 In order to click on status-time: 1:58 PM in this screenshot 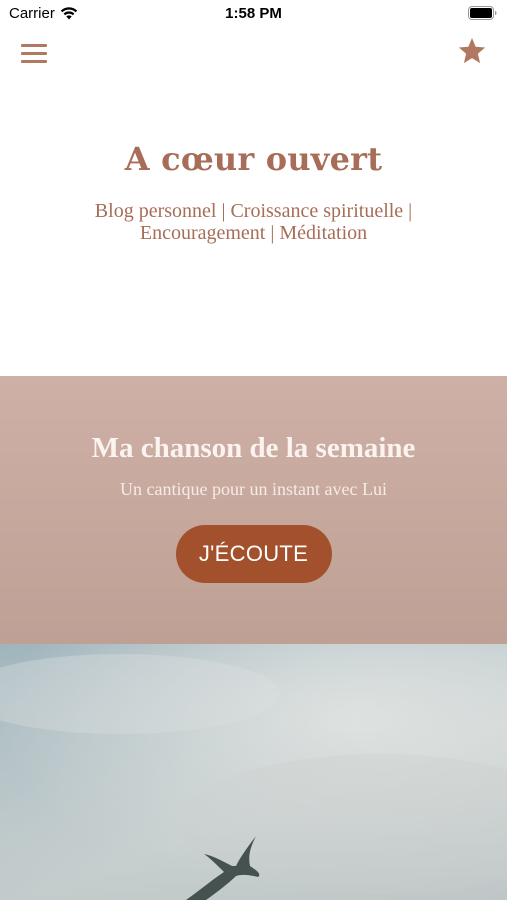, I will do `click(253, 13)`.